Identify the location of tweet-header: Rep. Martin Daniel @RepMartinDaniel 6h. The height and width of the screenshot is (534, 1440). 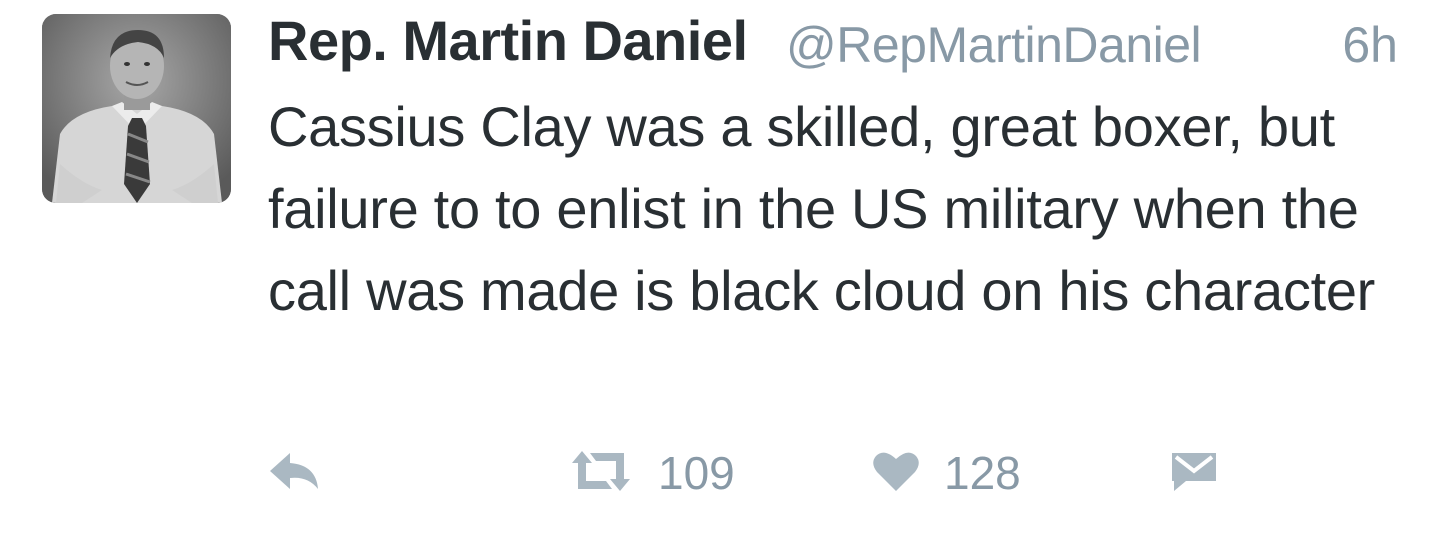
(838, 43).